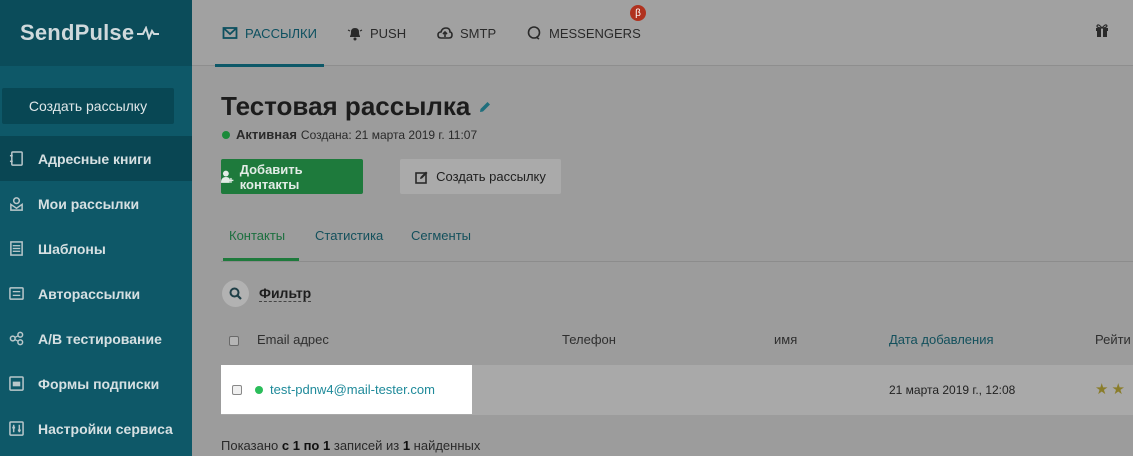 This screenshot has width=1133, height=456. What do you see at coordinates (441, 235) in the screenshot?
I see `tab-segments: Сегменты` at bounding box center [441, 235].